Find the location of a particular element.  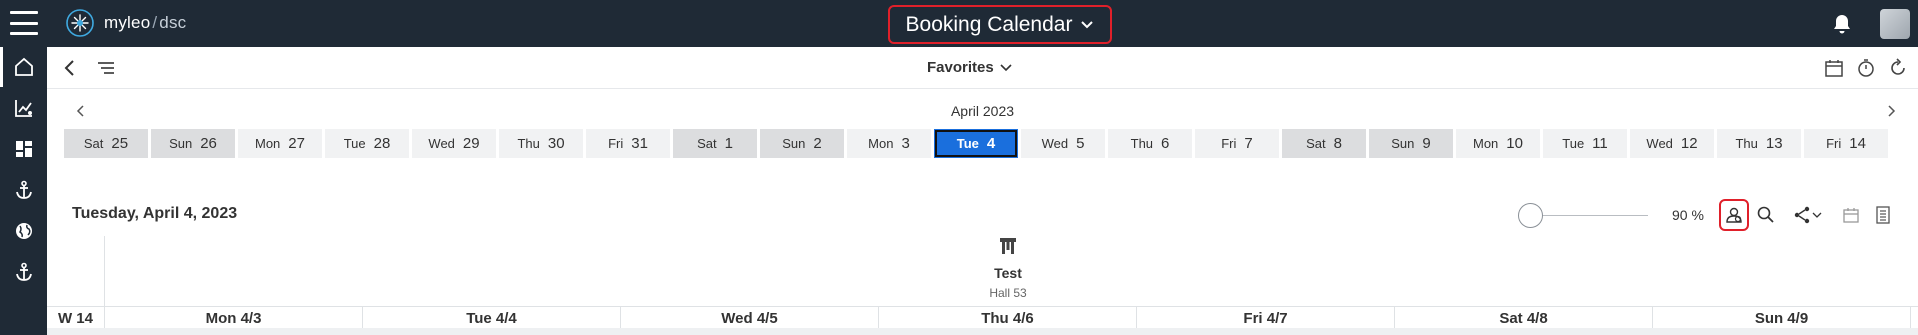

app-title: Booking Calendar is located at coordinates (989, 24).